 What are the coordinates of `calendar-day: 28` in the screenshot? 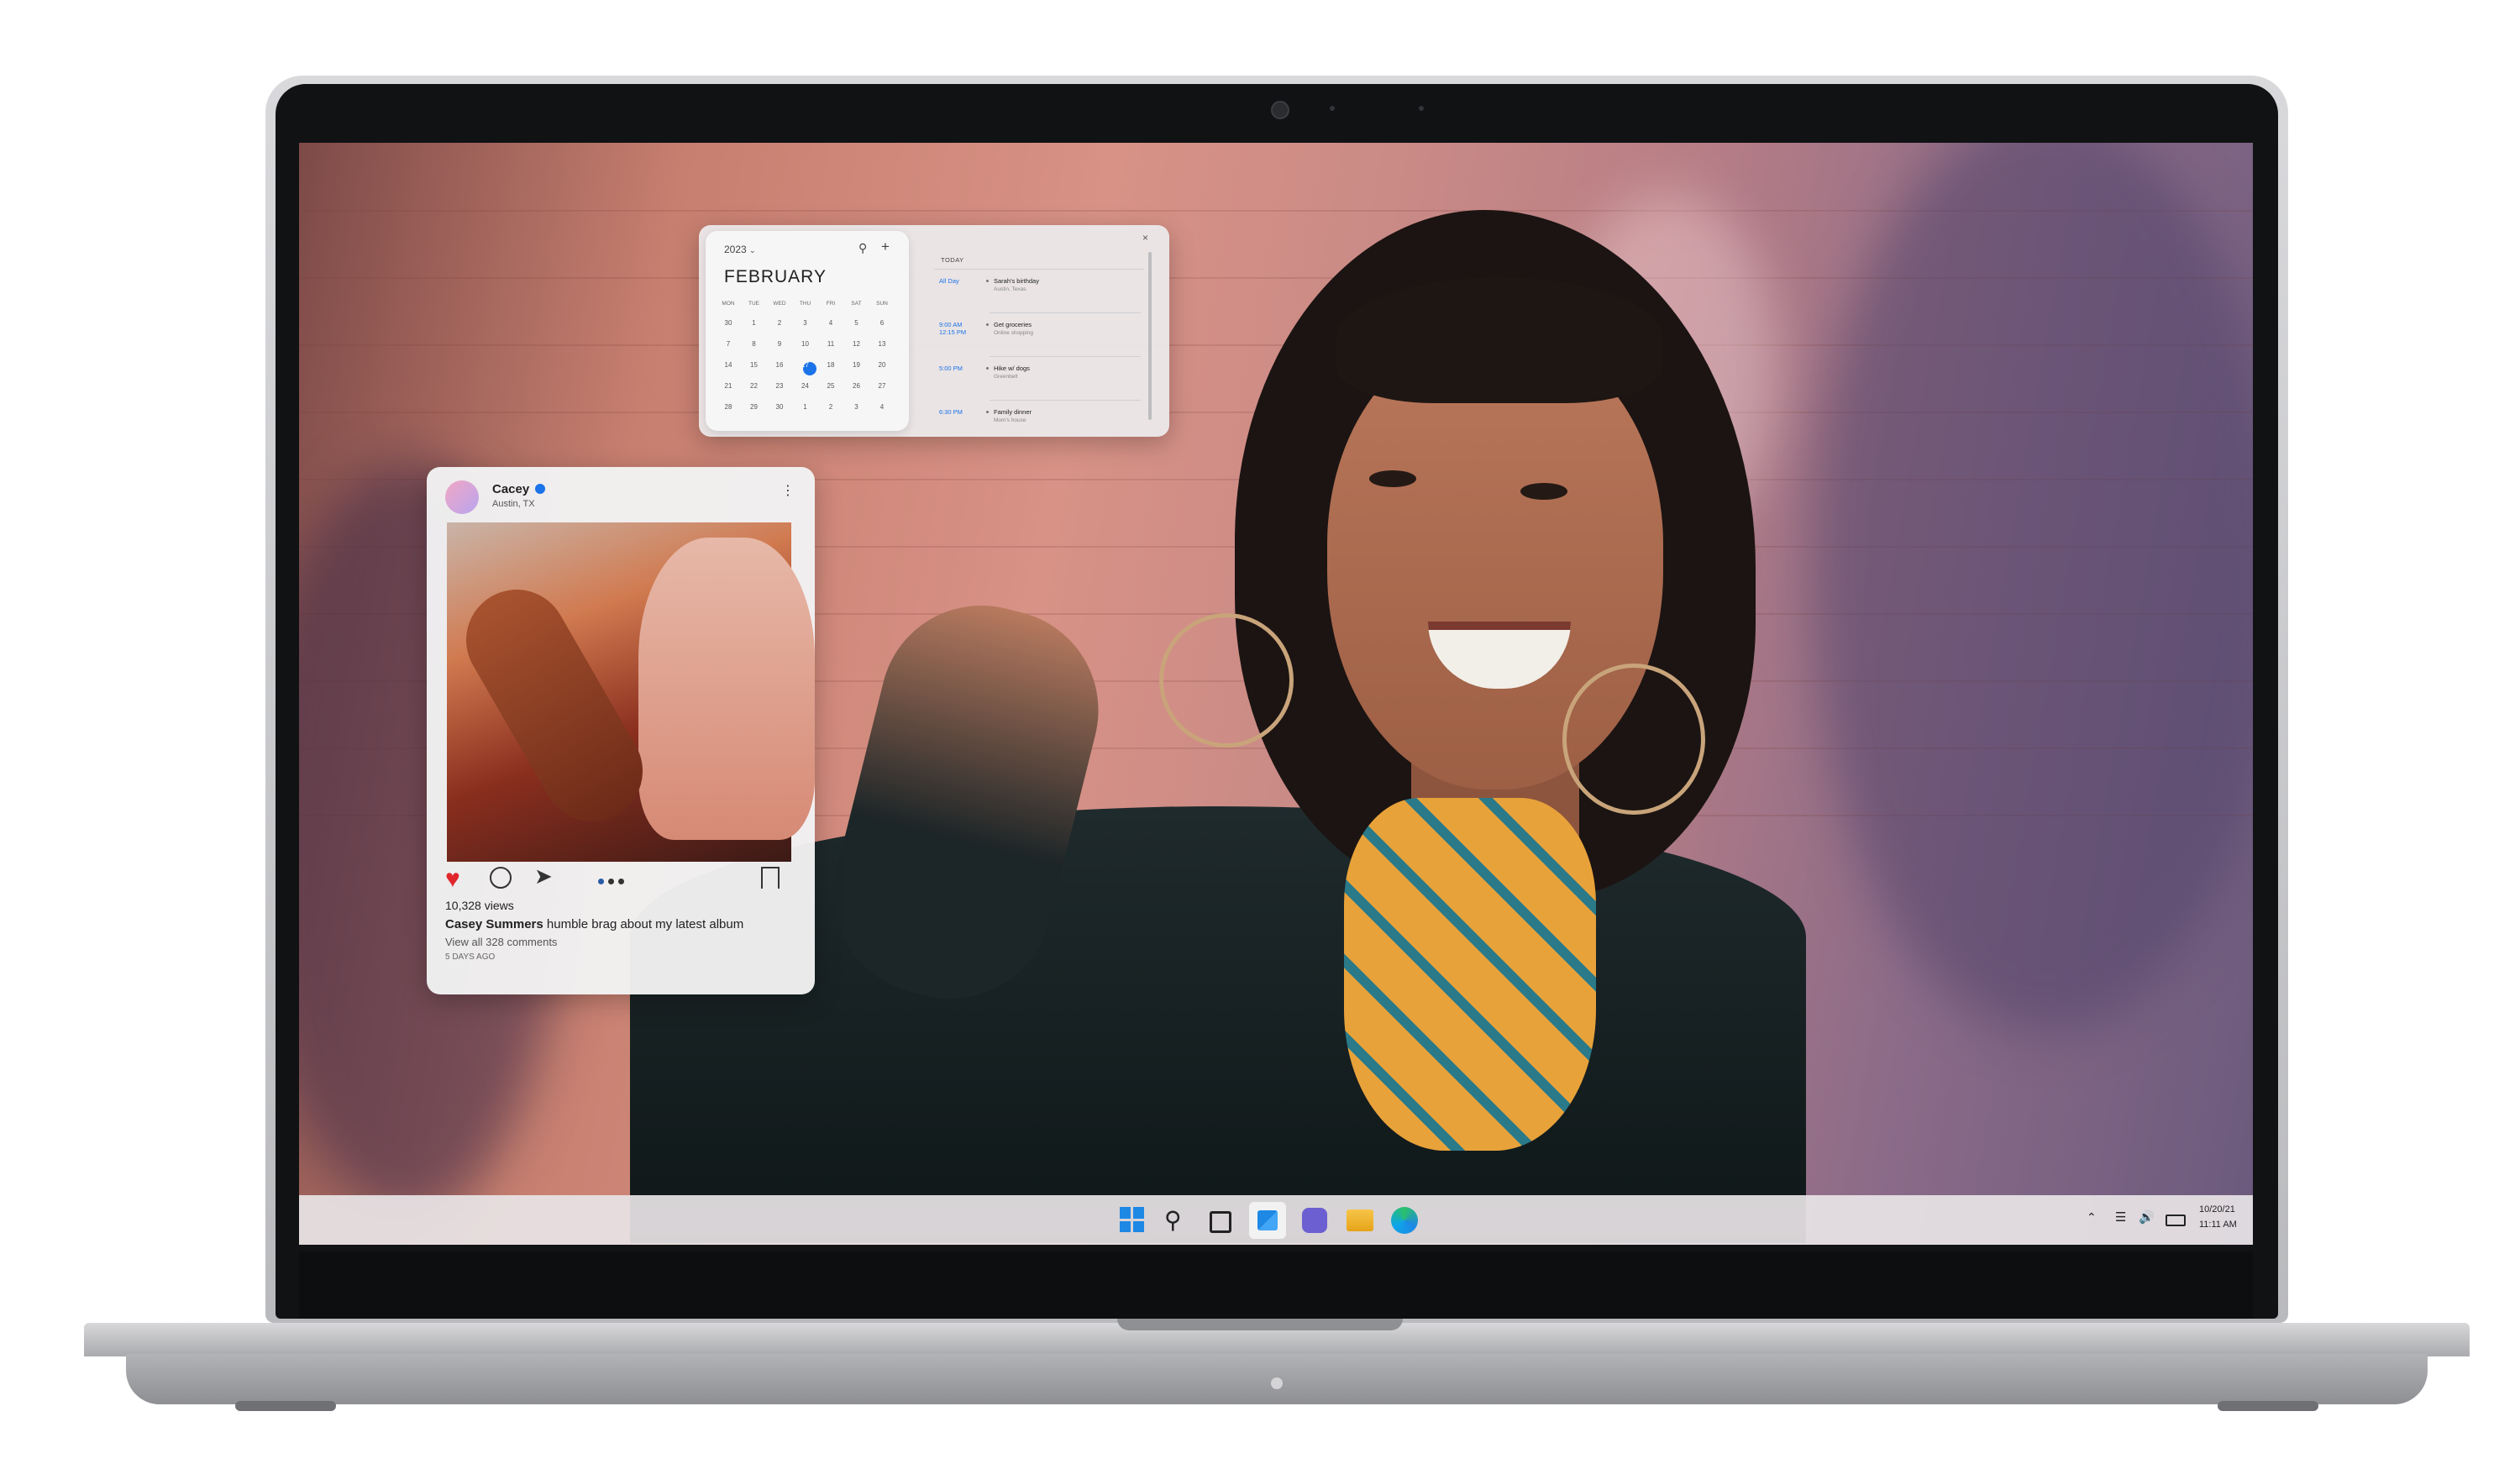 It's located at (728, 407).